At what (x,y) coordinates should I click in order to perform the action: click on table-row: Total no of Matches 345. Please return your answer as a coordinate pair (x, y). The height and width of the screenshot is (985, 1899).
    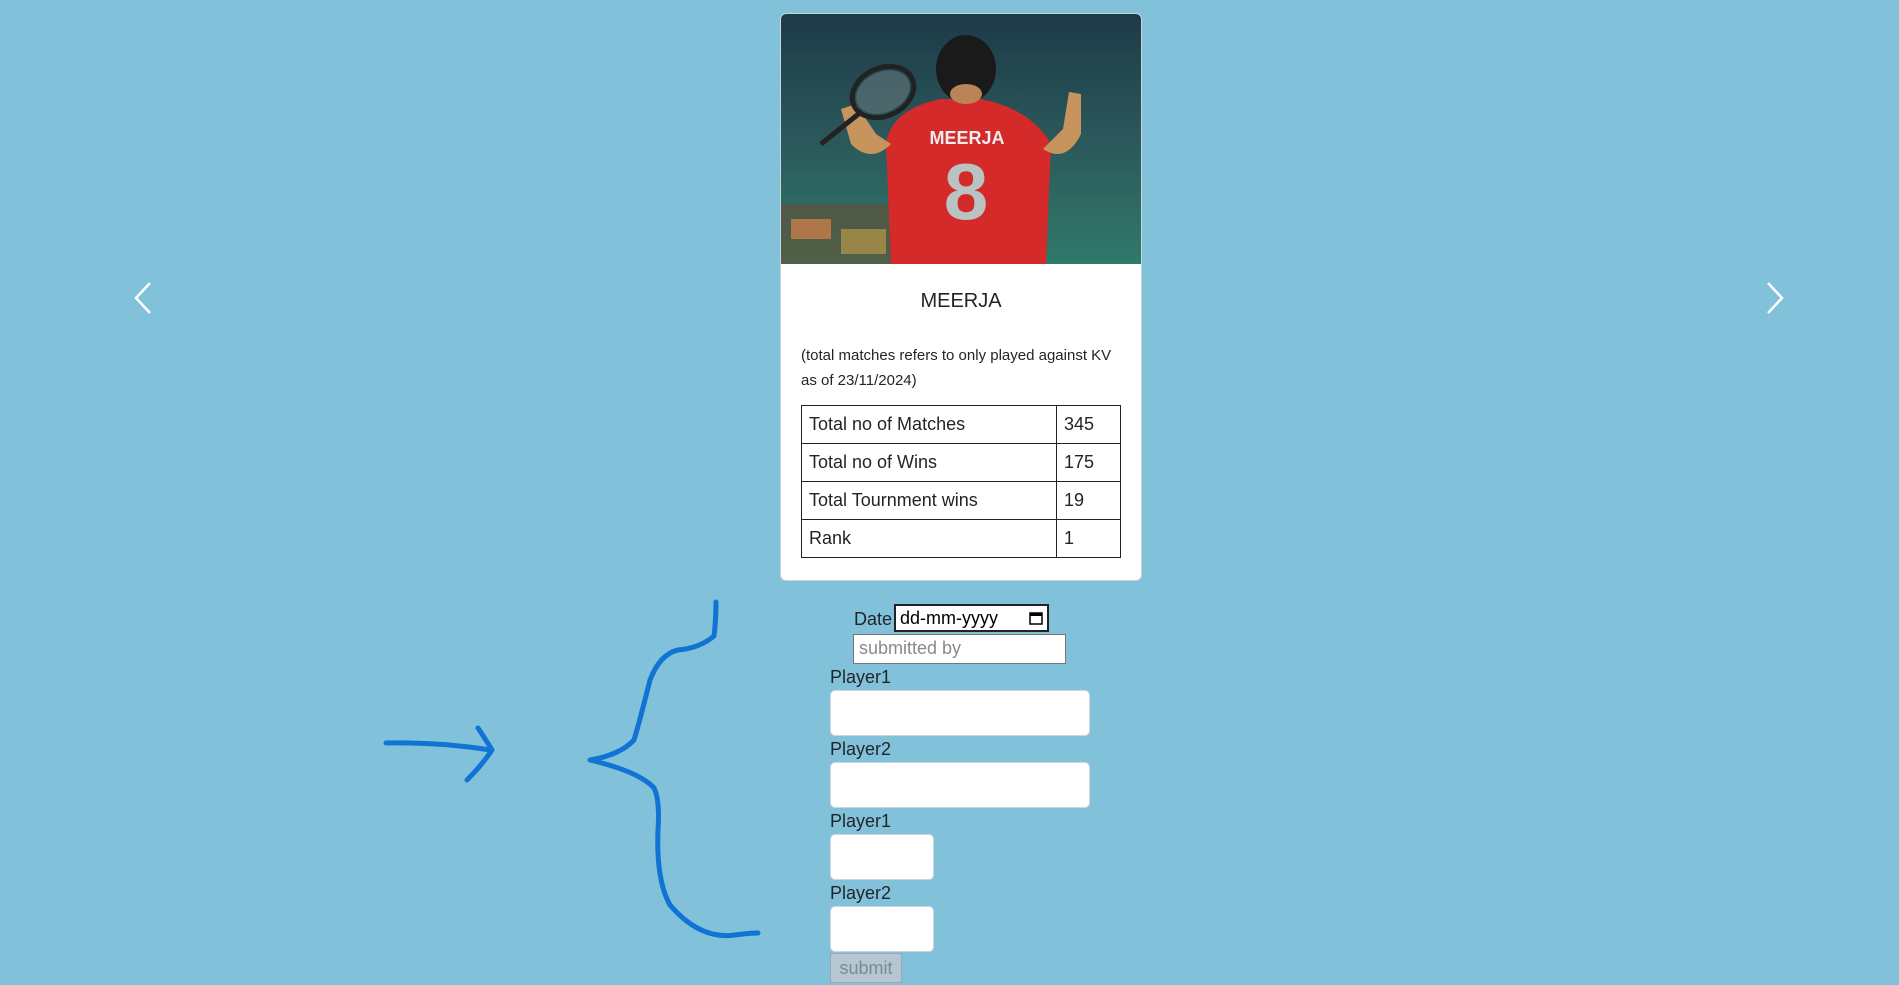
    Looking at the image, I should click on (961, 424).